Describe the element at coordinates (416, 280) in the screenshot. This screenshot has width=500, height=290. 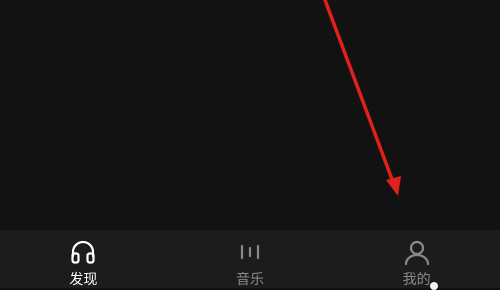
I see `tab-mine-label: 我的` at that location.